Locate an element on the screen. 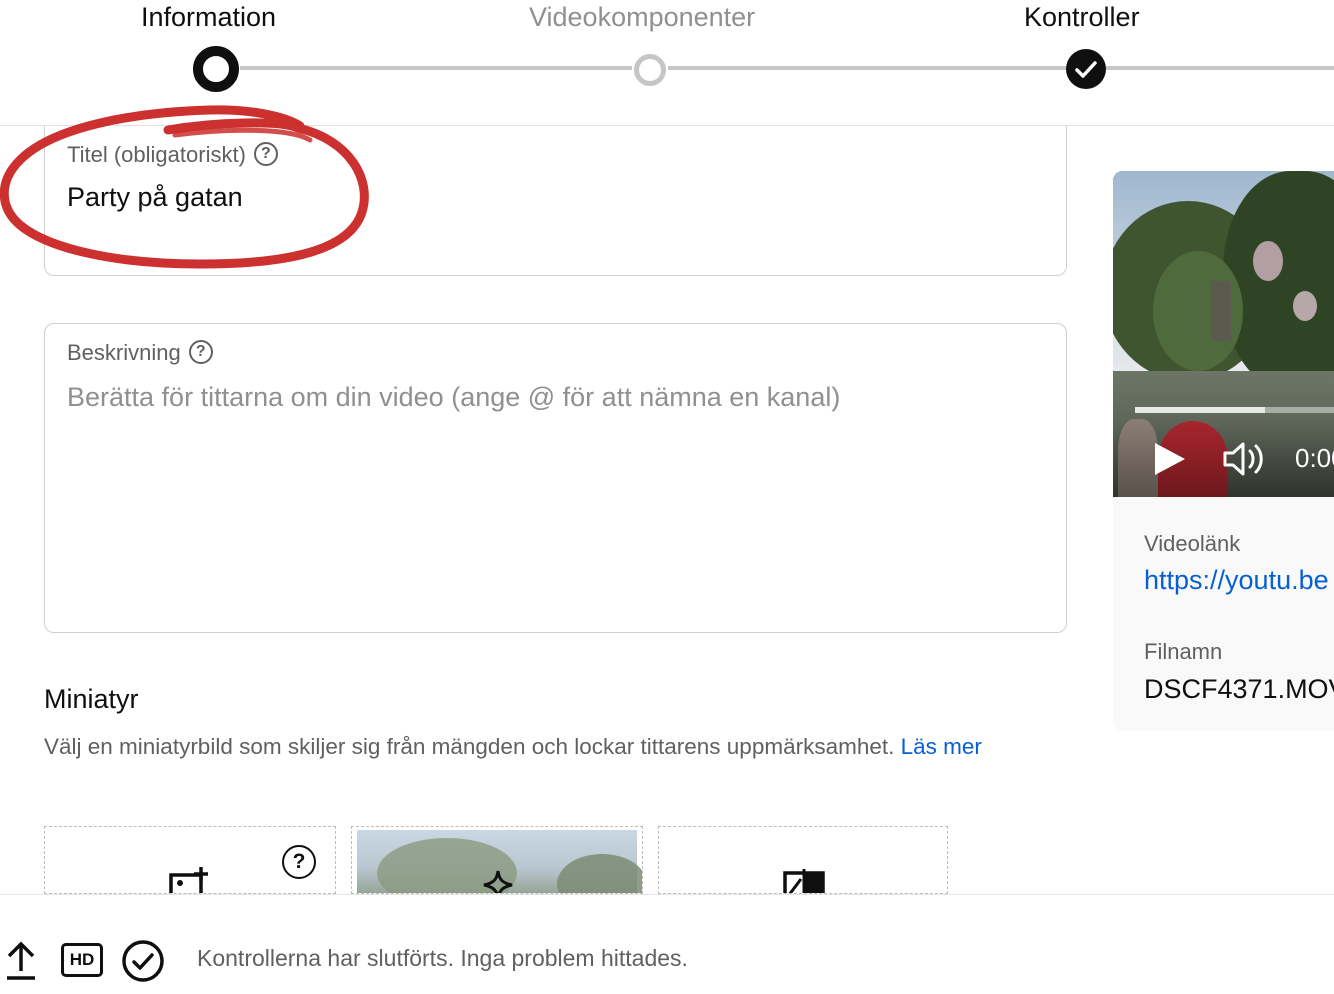 The image size is (1334, 994). step-label-videokomponenter: Videokomponenter is located at coordinates (642, 17).